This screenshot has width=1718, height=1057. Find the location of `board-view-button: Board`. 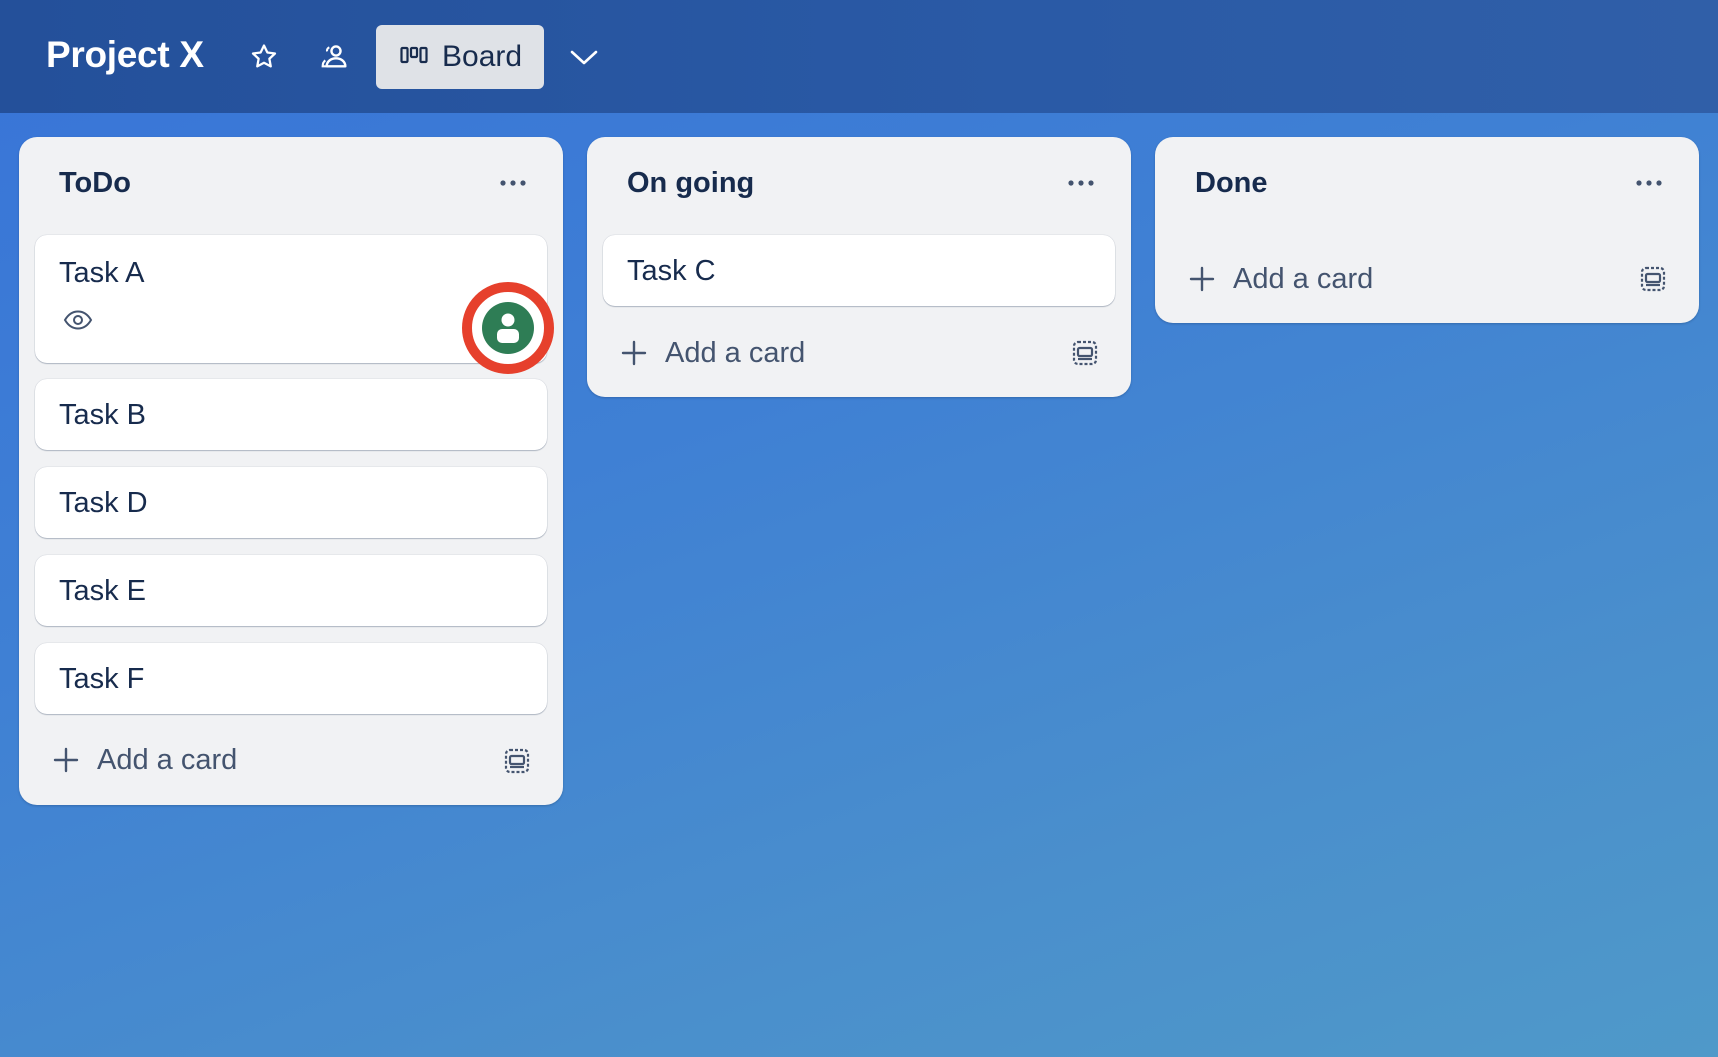

board-view-button: Board is located at coordinates (460, 57).